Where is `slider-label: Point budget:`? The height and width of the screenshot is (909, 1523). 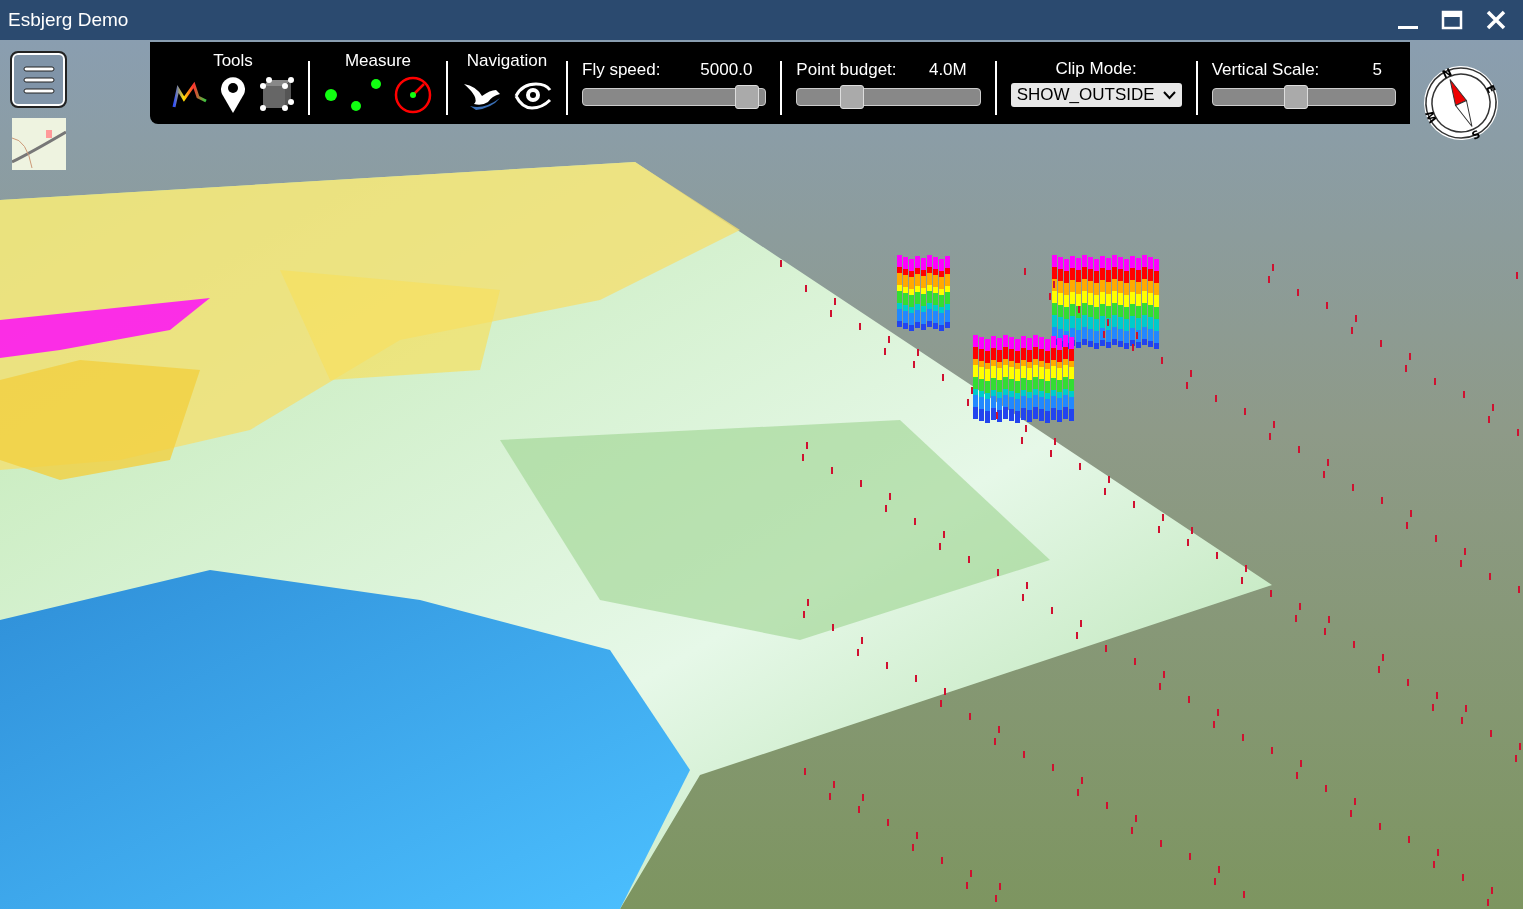
slider-label: Point budget: is located at coordinates (846, 70).